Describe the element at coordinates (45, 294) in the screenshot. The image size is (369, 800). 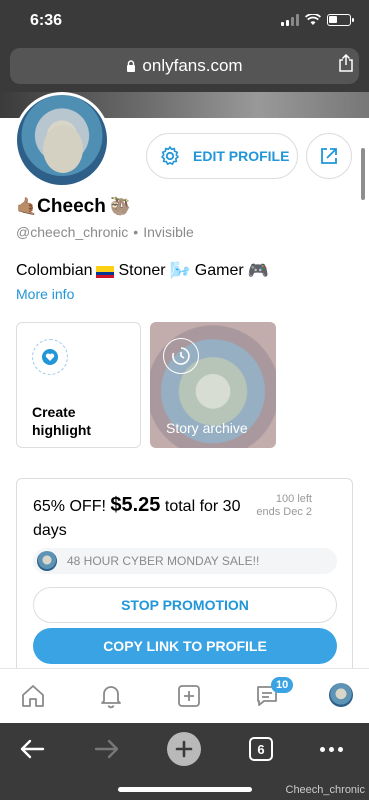
I see `more-info-link: More info` at that location.